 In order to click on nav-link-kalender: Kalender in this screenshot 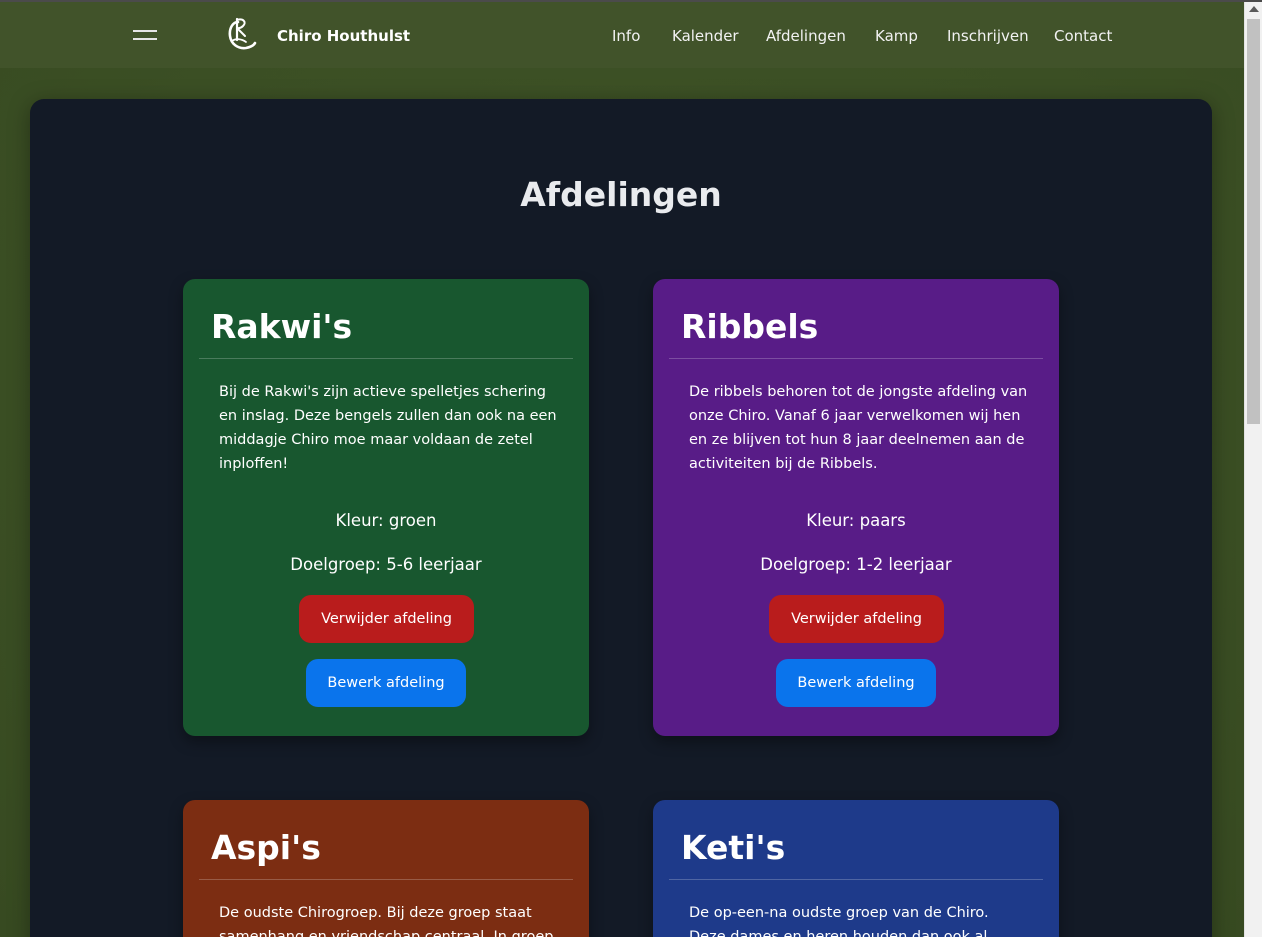, I will do `click(705, 36)`.